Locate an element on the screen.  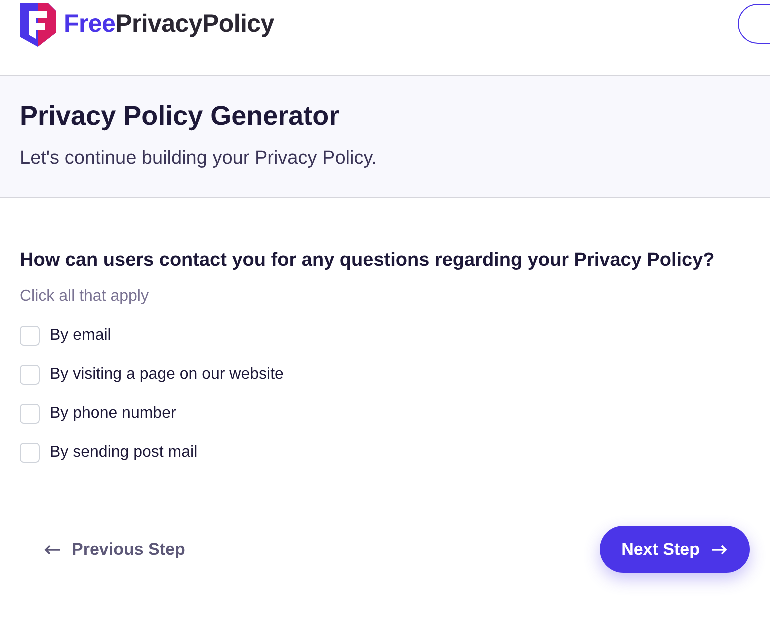
checkbox-label: By email is located at coordinates (81, 335).